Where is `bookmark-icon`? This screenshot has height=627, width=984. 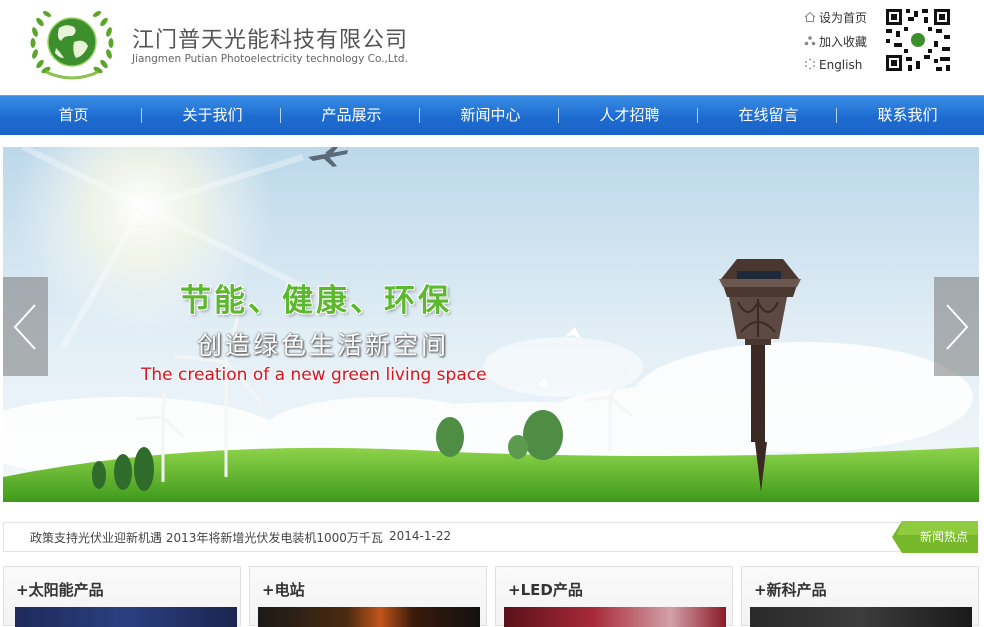 bookmark-icon is located at coordinates (809, 41).